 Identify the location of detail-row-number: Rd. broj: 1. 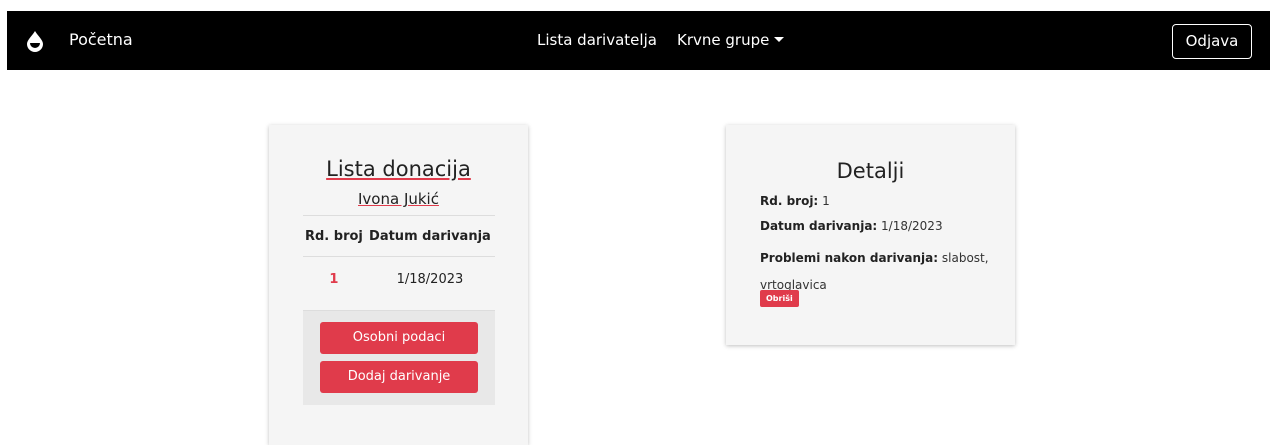
(795, 201).